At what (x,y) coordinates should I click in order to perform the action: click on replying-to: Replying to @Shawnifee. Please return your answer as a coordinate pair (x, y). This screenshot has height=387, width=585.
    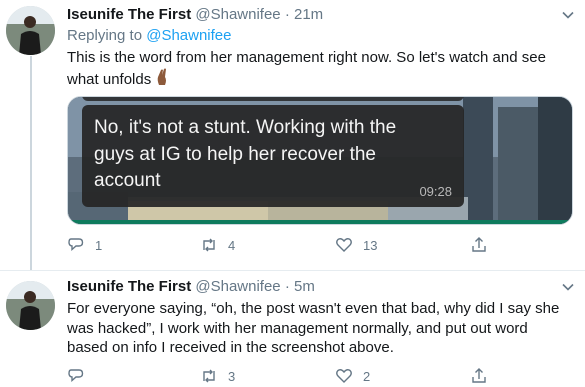
    Looking at the image, I should click on (149, 35).